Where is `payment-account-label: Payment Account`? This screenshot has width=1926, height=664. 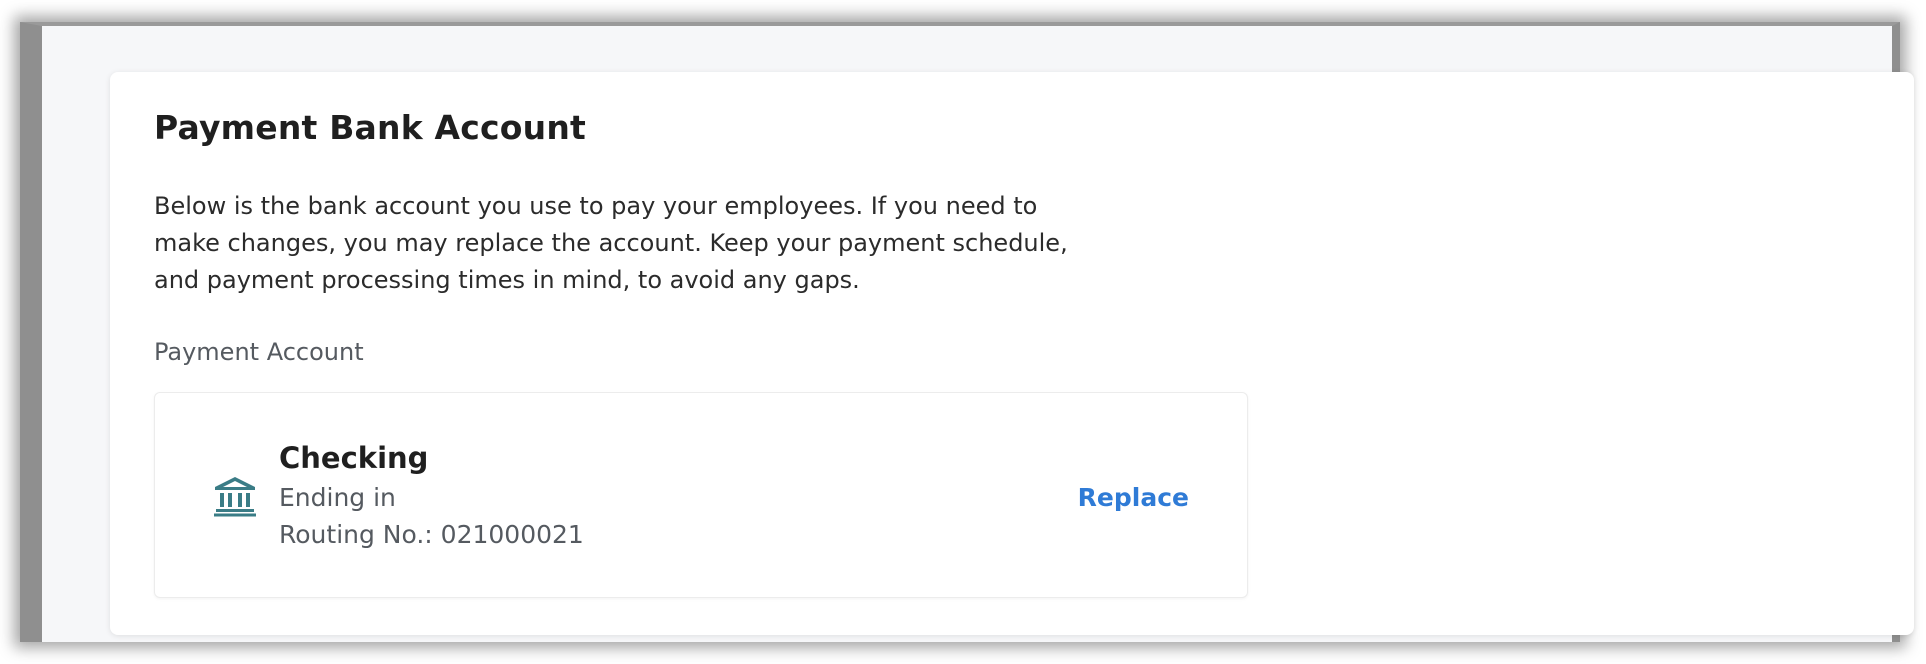 payment-account-label: Payment Account is located at coordinates (259, 352).